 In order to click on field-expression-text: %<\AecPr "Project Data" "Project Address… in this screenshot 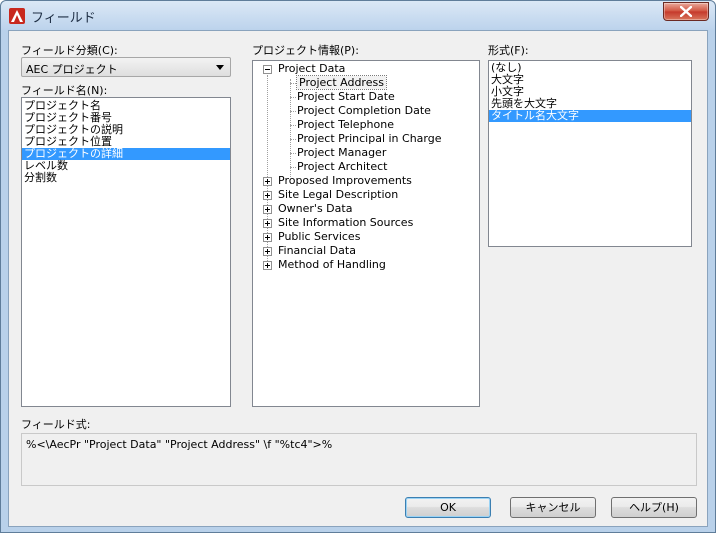, I will do `click(179, 444)`.